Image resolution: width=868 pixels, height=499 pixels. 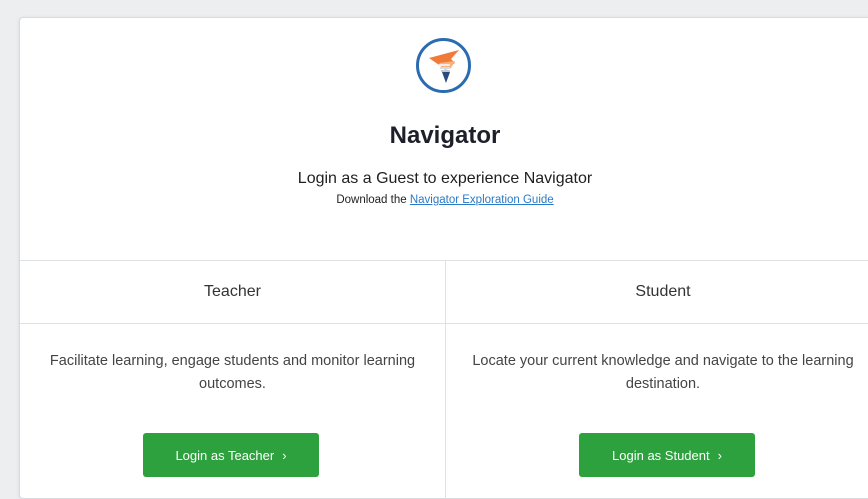 I want to click on login-as-student-label: Login as Student, so click(x=661, y=455).